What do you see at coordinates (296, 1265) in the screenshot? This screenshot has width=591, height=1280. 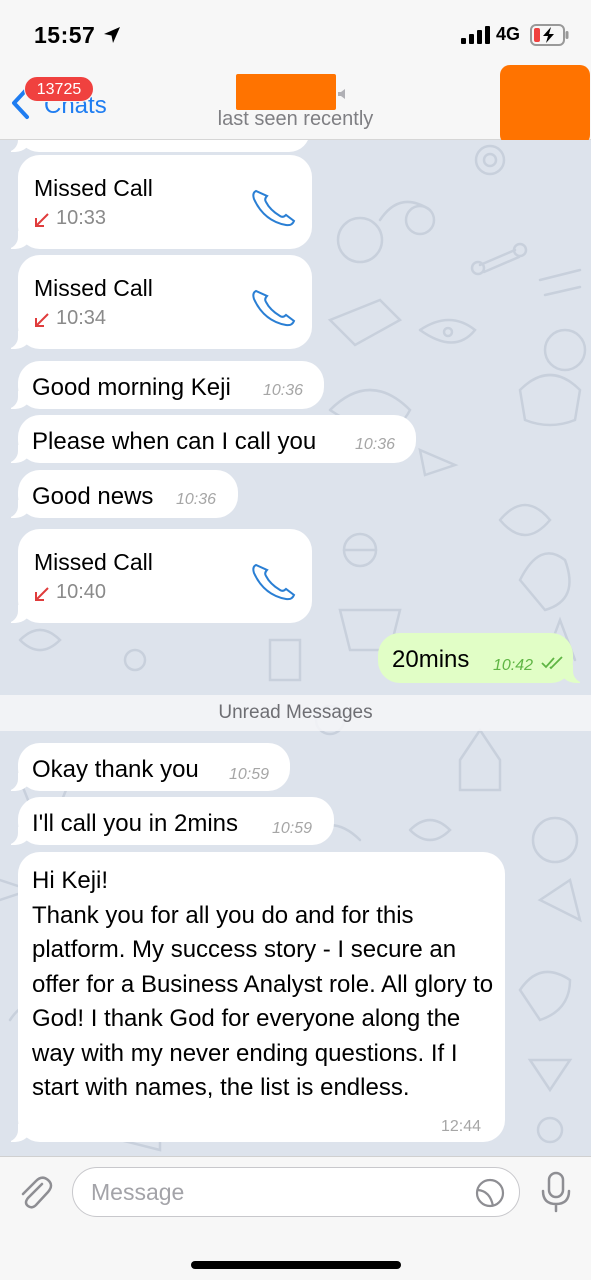 I see `home-indicator` at bounding box center [296, 1265].